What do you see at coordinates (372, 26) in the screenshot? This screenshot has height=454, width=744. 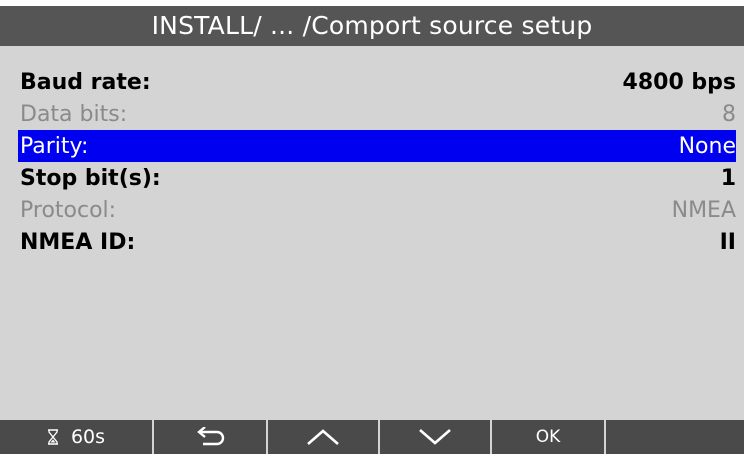 I see `page-title: INSTALL/ ... /Comport source setup` at bounding box center [372, 26].